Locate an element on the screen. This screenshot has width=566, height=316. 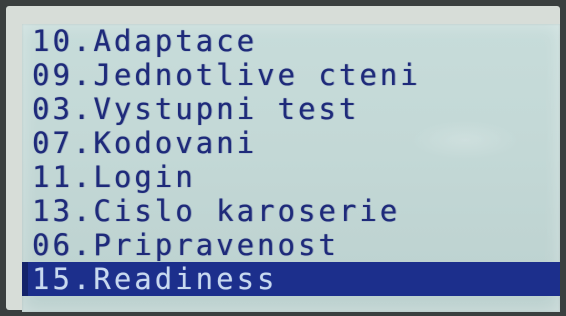
menu-item-vystupni-test: 03.Vystupni test is located at coordinates (291, 109).